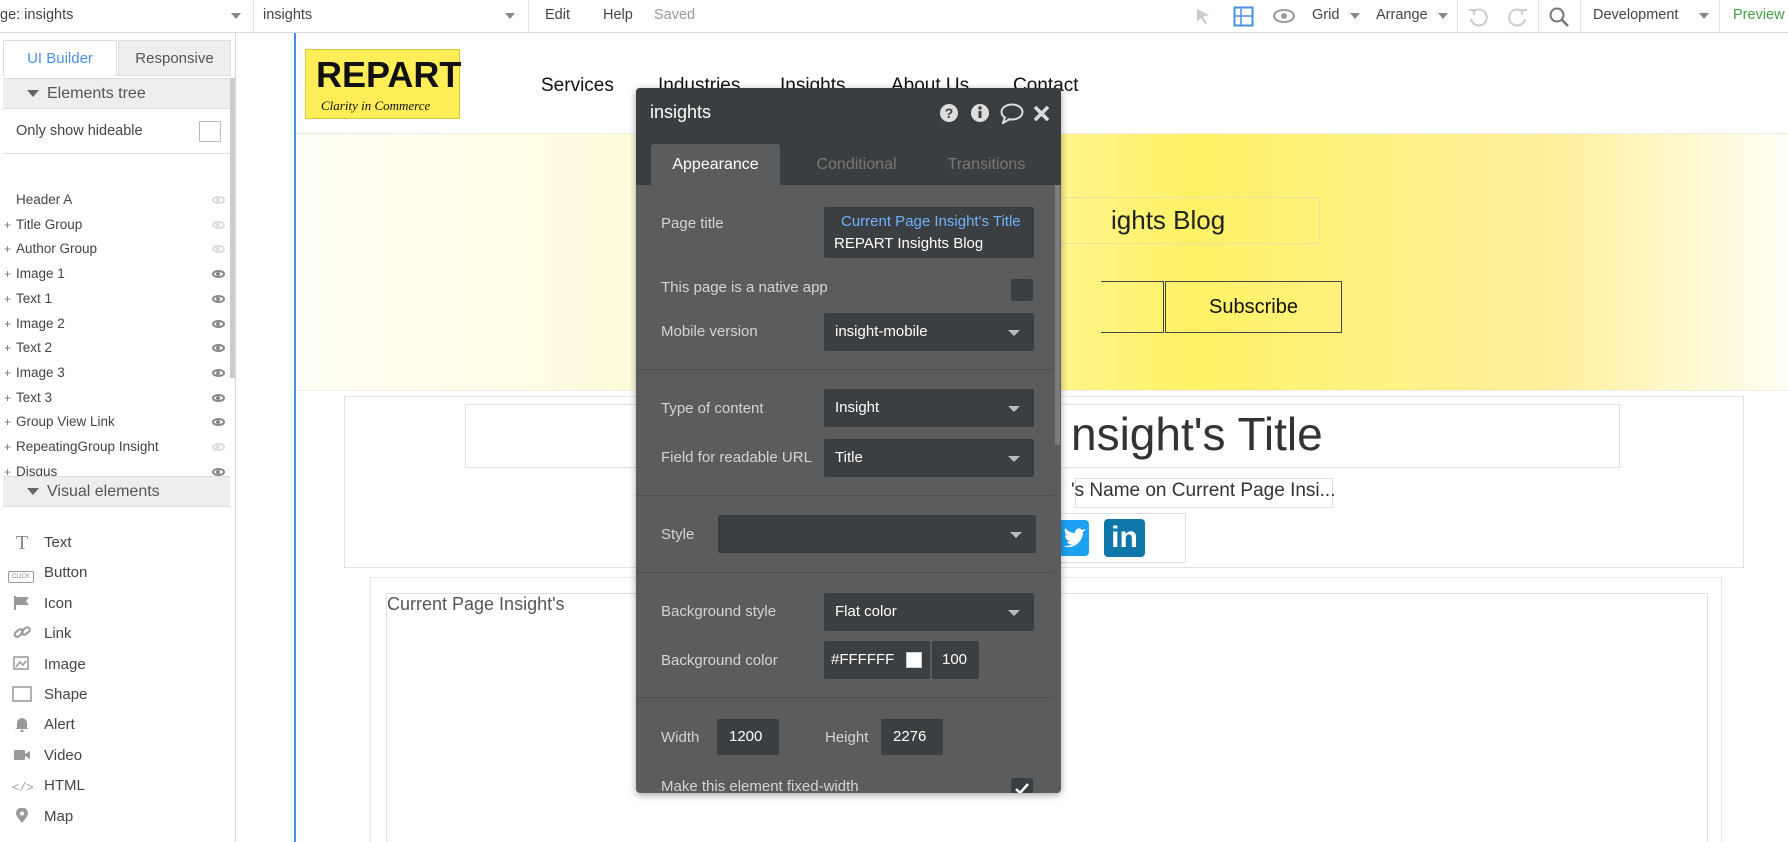  I want to click on tree-item: + Text 3, so click(115, 398).